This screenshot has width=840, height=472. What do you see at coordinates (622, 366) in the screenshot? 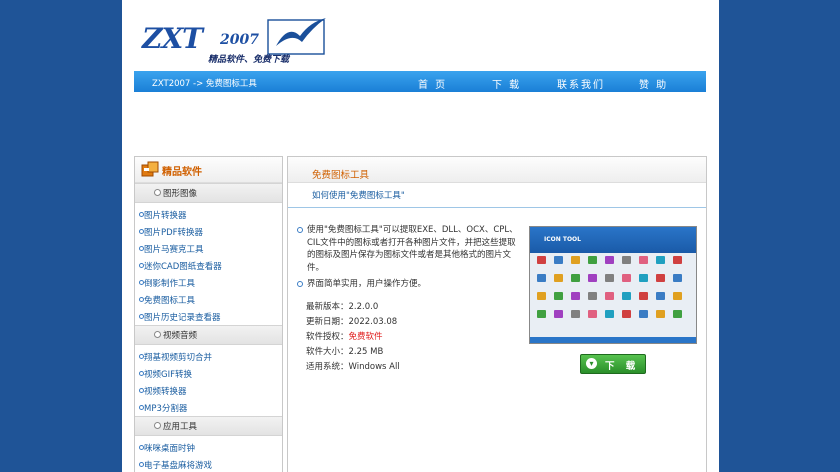
I see `download-label: 下 载` at bounding box center [622, 366].